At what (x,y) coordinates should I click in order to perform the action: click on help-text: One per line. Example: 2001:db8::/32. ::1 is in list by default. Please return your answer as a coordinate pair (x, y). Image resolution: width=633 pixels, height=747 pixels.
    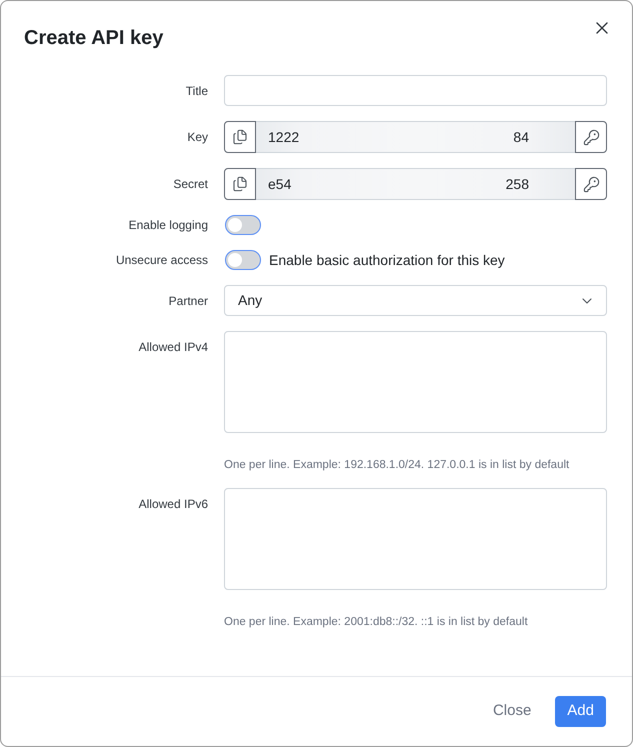
    Looking at the image, I should click on (376, 622).